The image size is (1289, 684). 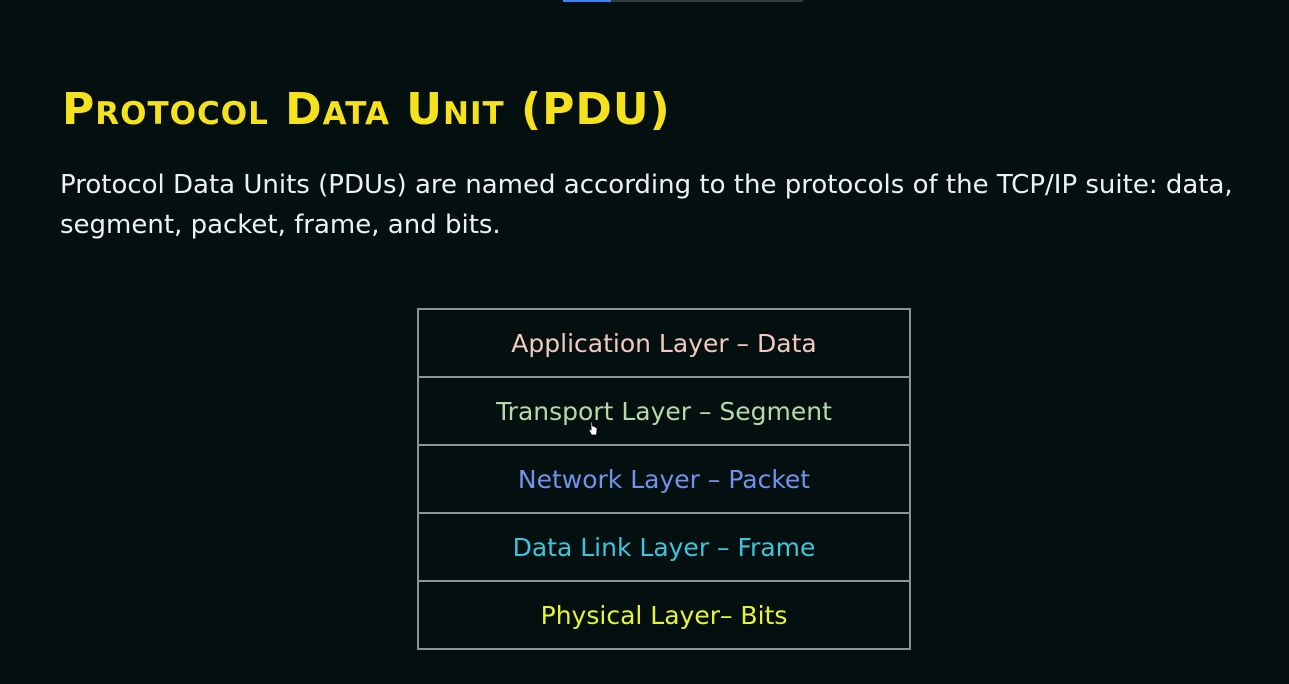 I want to click on pointer-hand-icon, so click(x=593, y=428).